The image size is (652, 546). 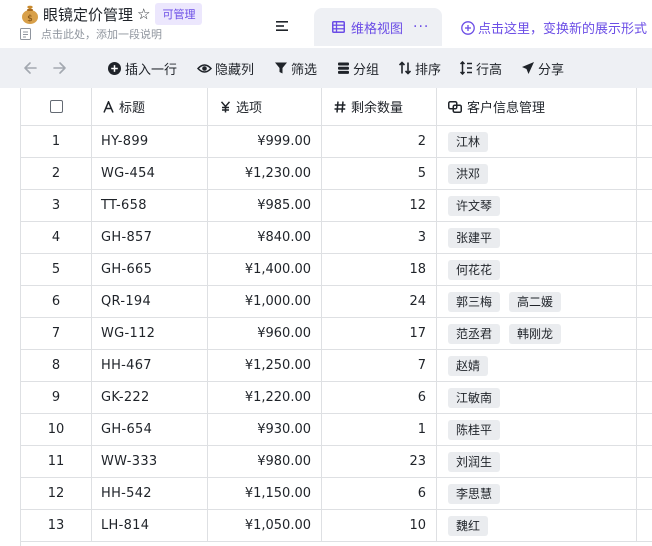 I want to click on customers-cell: 赵婧, so click(x=537, y=365).